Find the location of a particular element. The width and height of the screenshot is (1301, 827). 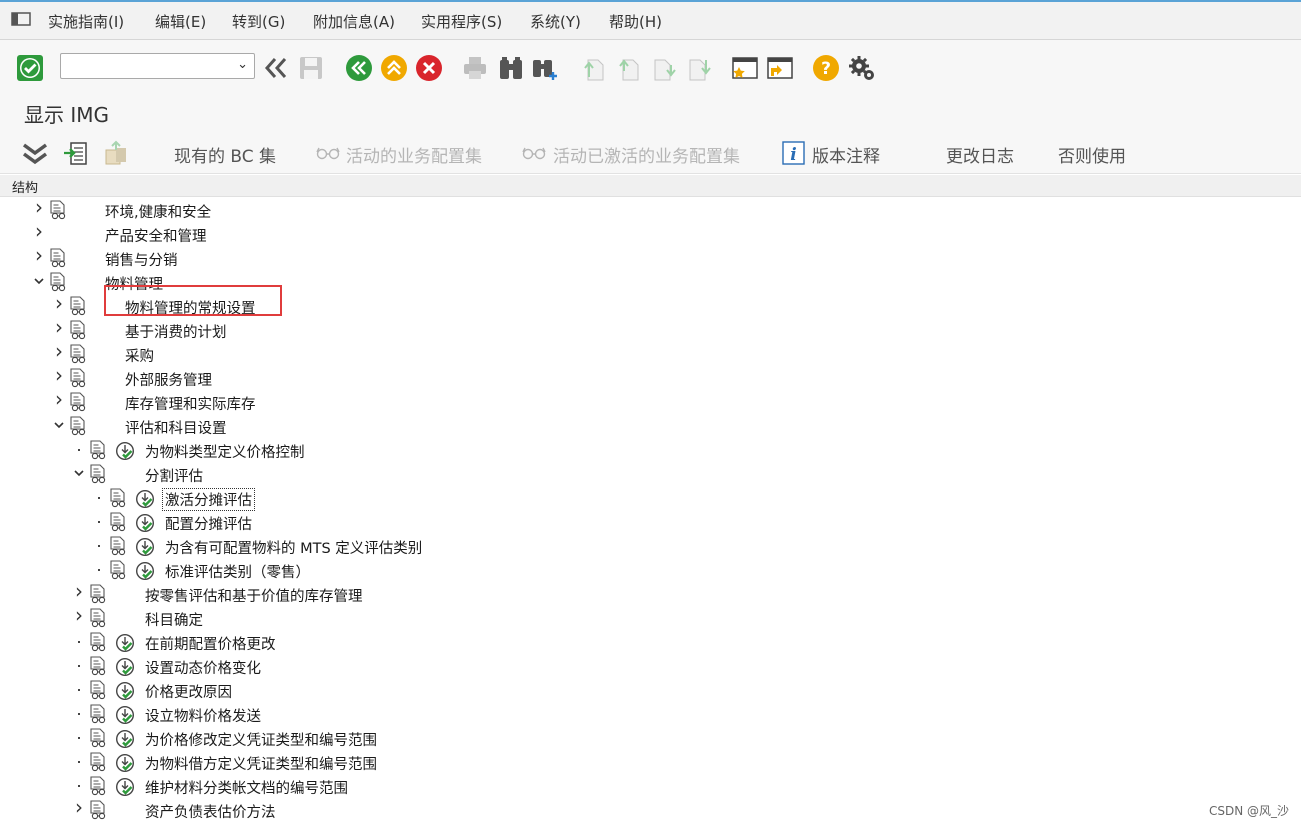

tree-node-label: 激活分摊评估 is located at coordinates (208, 499).